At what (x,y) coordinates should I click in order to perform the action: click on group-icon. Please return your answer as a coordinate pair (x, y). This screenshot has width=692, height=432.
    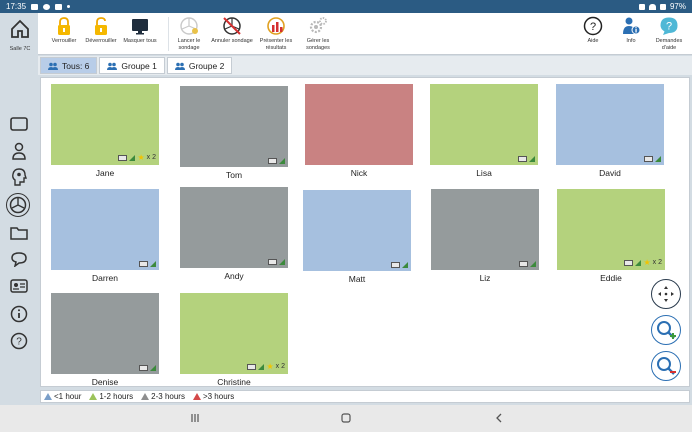
    Looking at the image, I should click on (179, 66).